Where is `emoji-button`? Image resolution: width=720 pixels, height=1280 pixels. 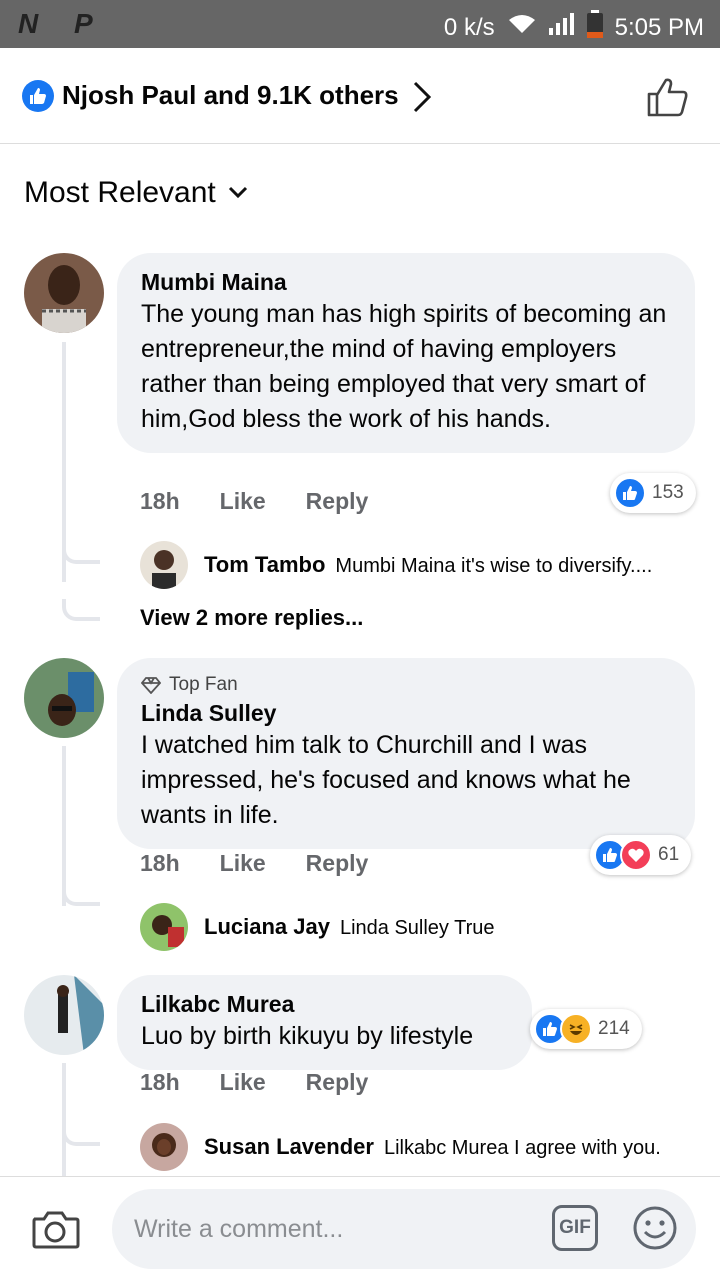
emoji-button is located at coordinates (655, 1230).